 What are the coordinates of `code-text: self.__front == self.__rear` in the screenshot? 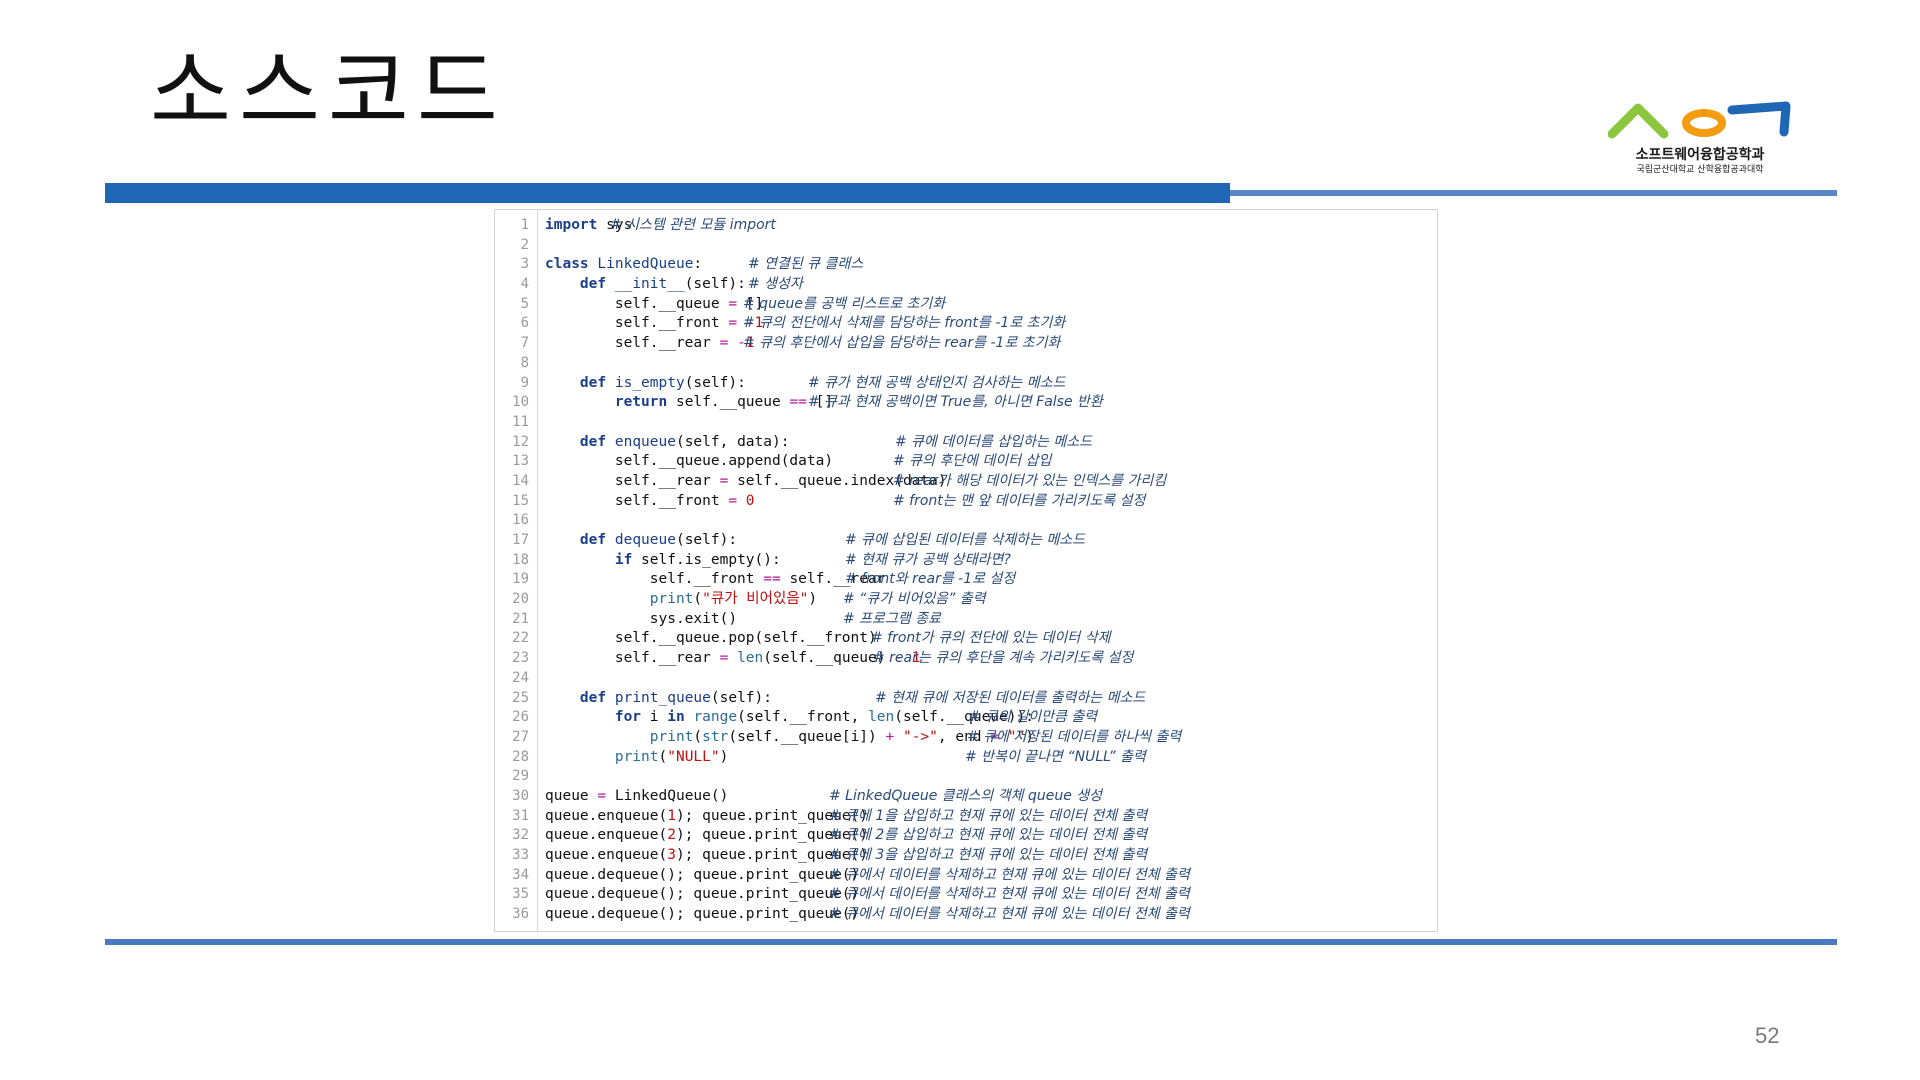 It's located at (715, 579).